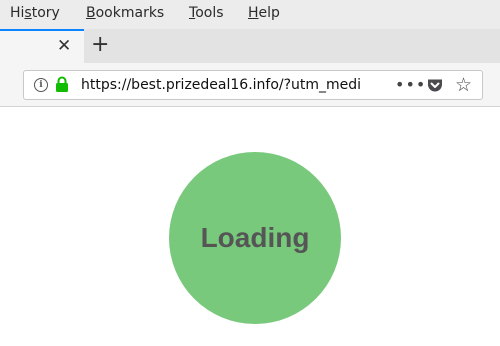 This screenshot has width=500, height=346. What do you see at coordinates (35, 13) in the screenshot?
I see `menu-history: History` at bounding box center [35, 13].